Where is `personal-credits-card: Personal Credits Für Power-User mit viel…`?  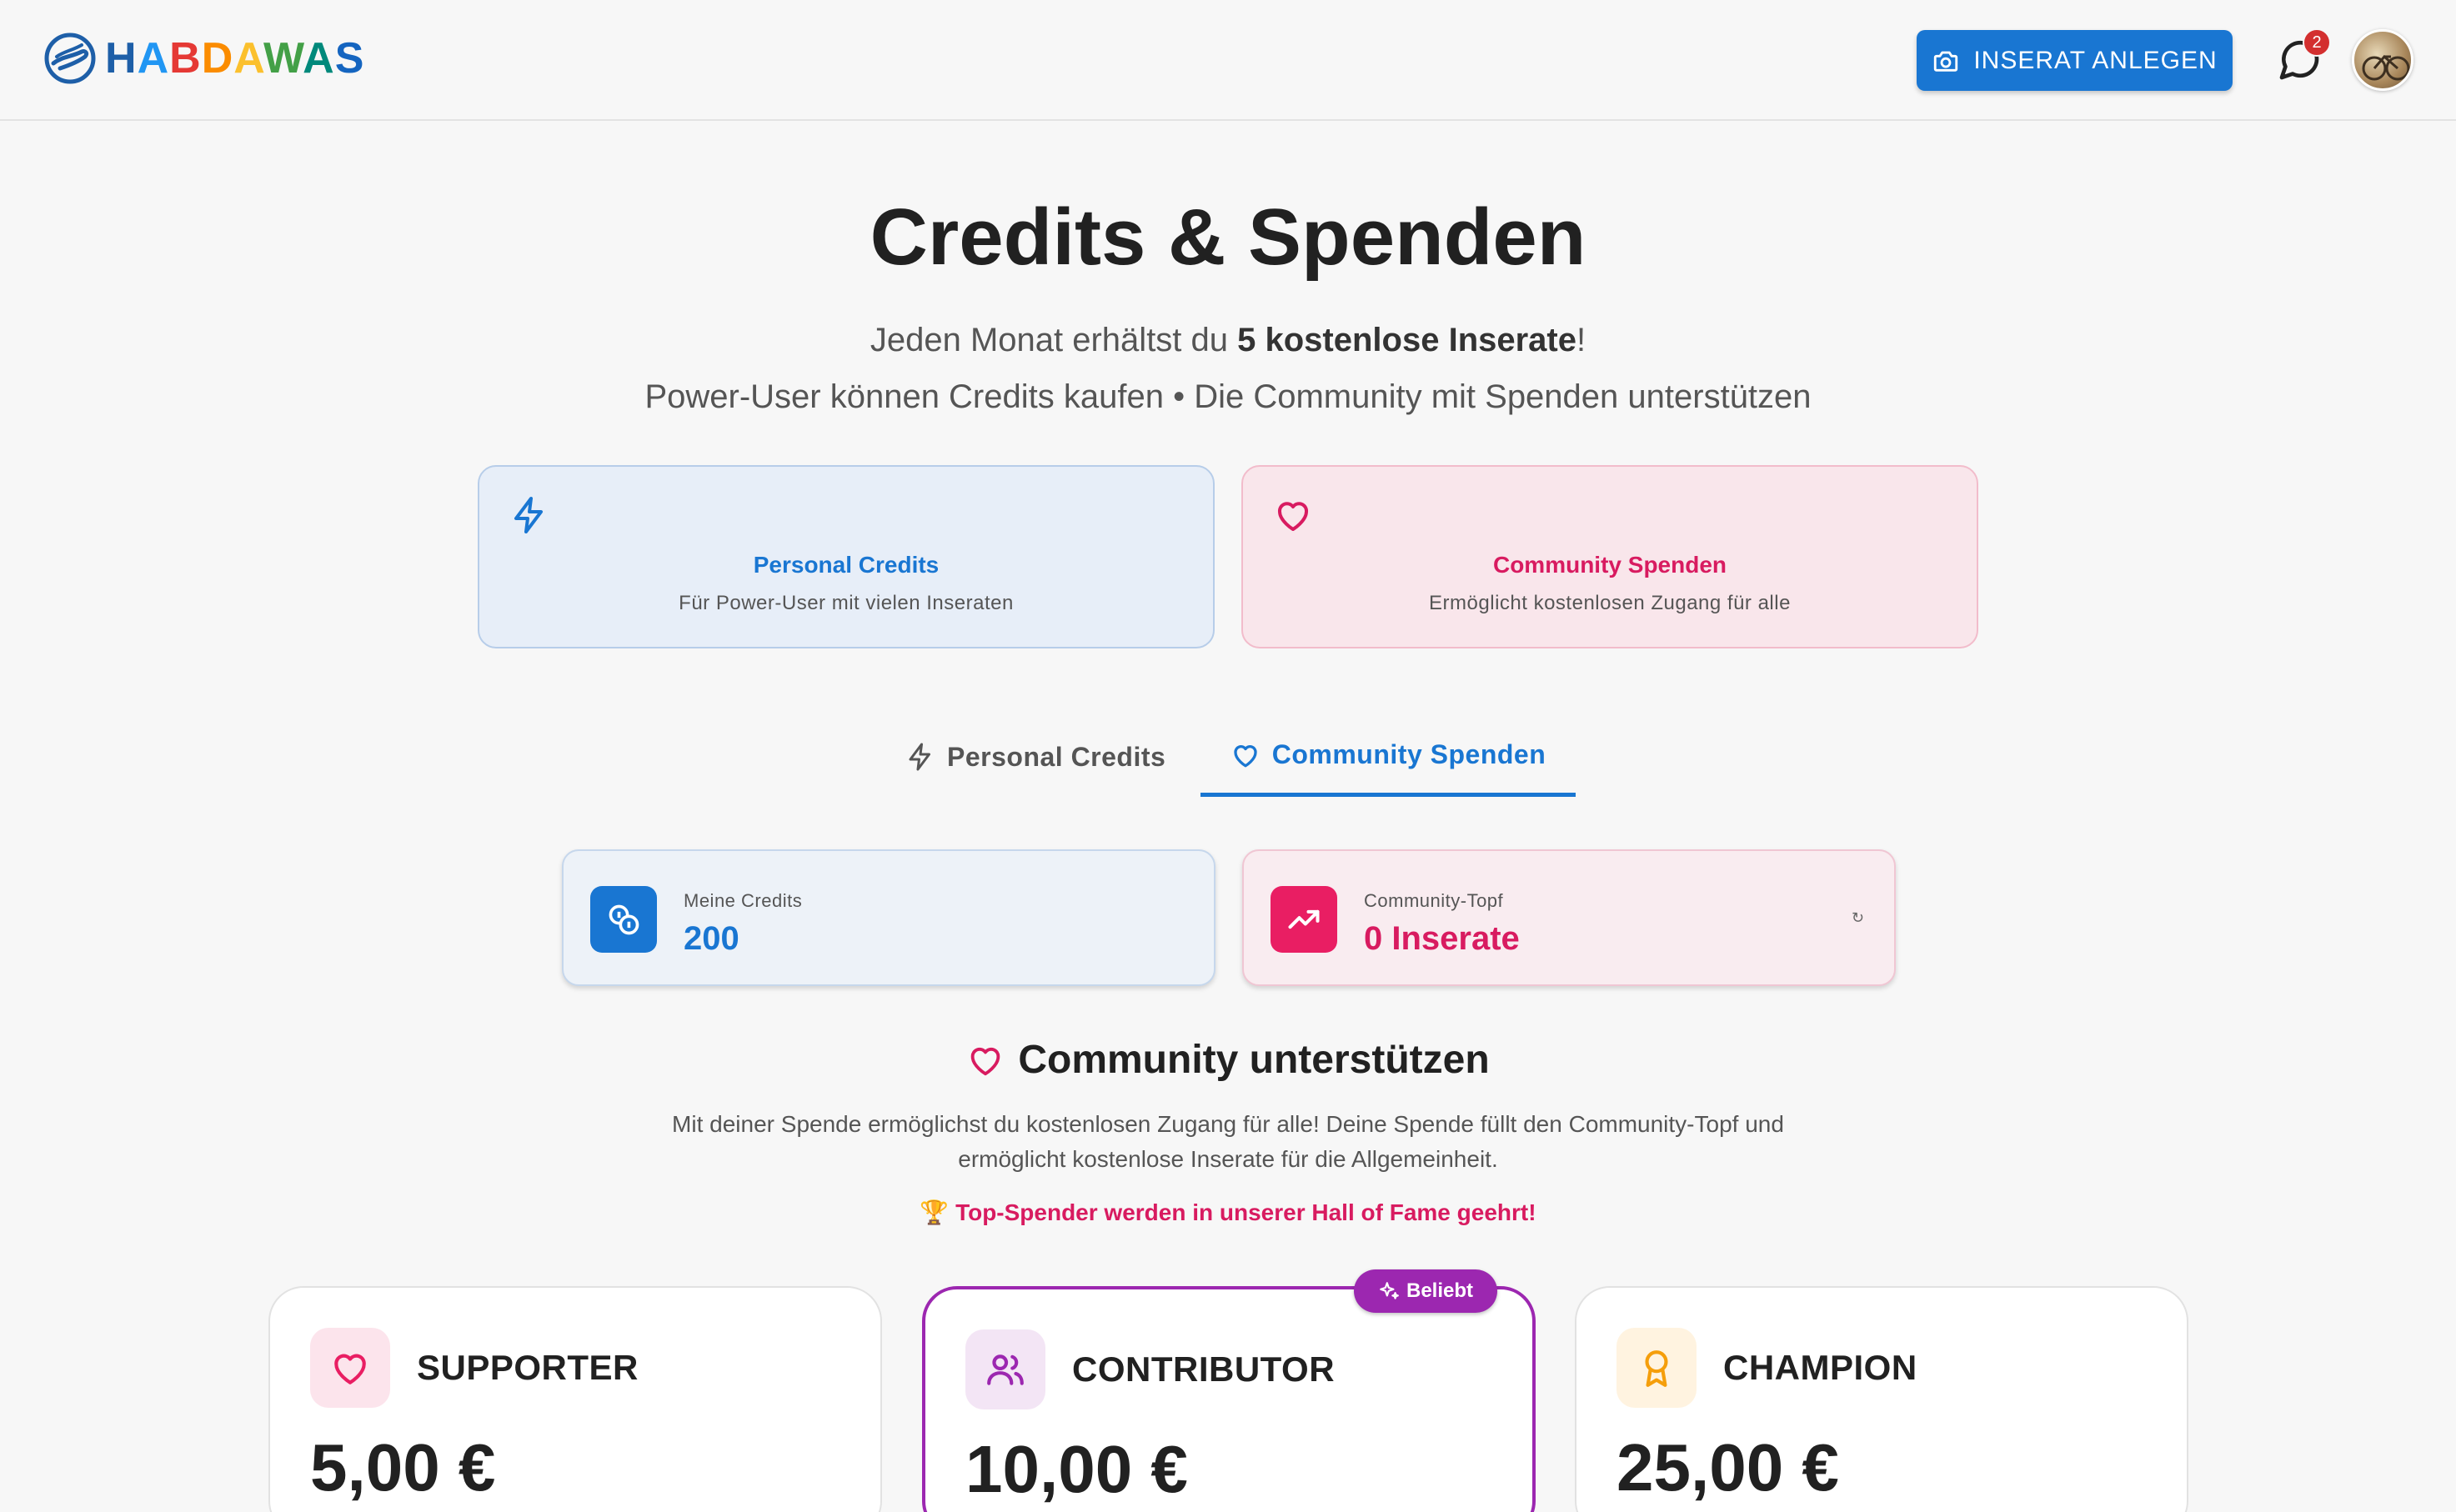
personal-credits-card: Personal Credits Für Power-User mit viel… is located at coordinates (846, 557).